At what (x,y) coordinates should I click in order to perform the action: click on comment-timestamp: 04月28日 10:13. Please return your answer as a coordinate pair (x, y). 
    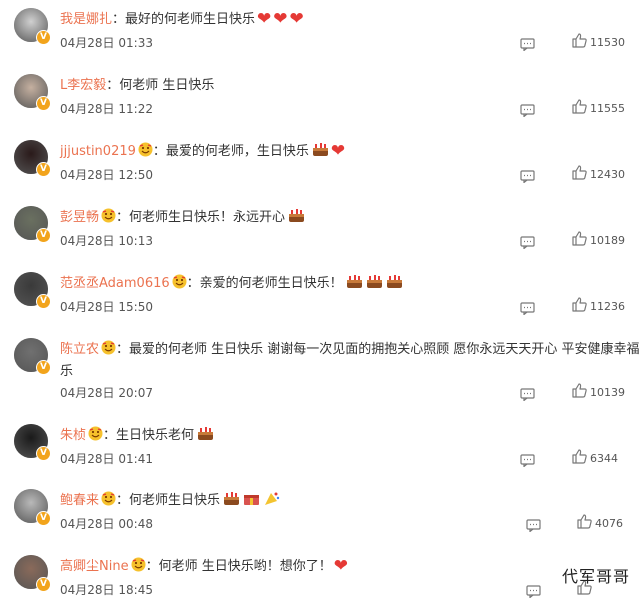
    Looking at the image, I should click on (106, 240).